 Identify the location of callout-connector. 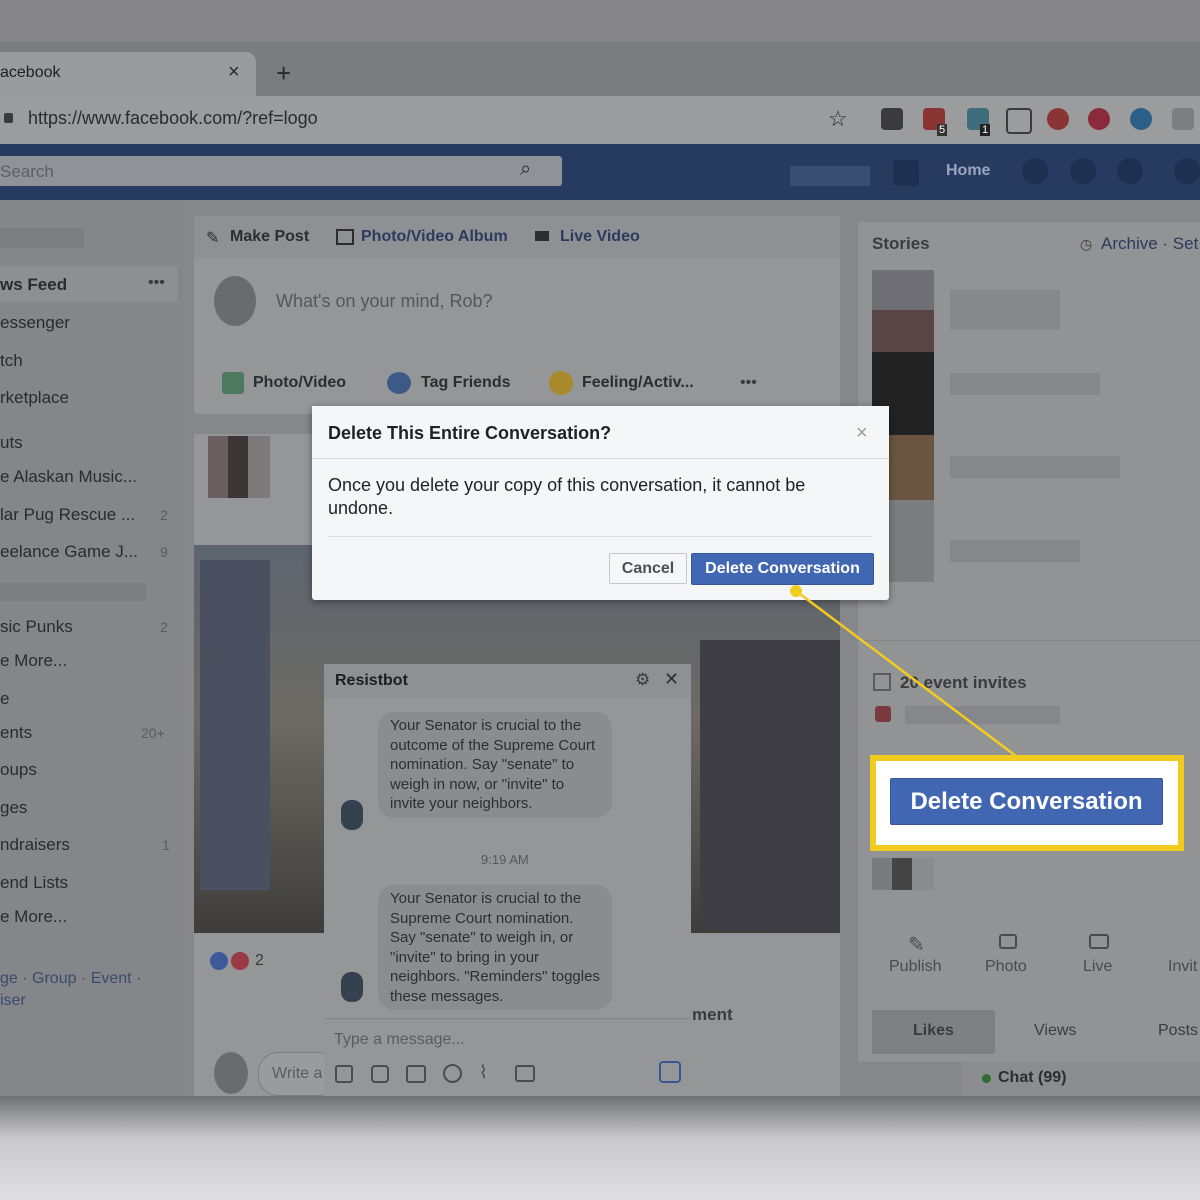
(903, 671).